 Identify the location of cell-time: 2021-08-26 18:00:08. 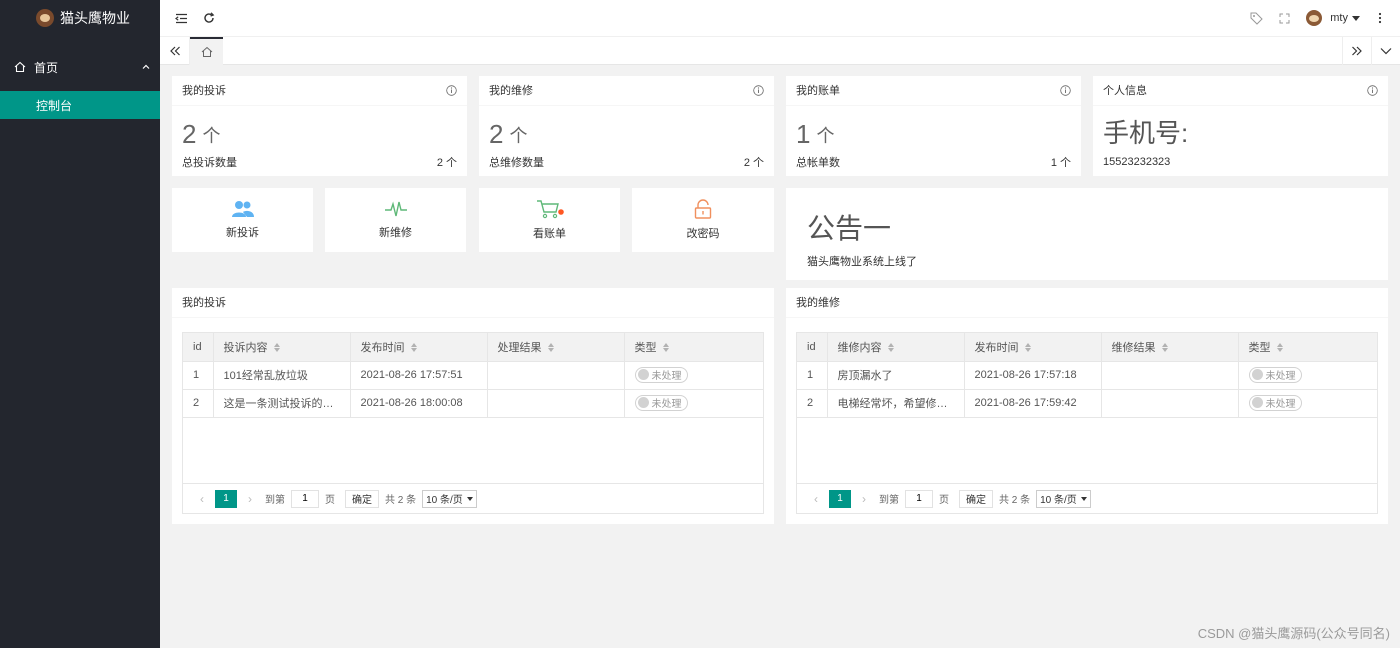
(419, 403).